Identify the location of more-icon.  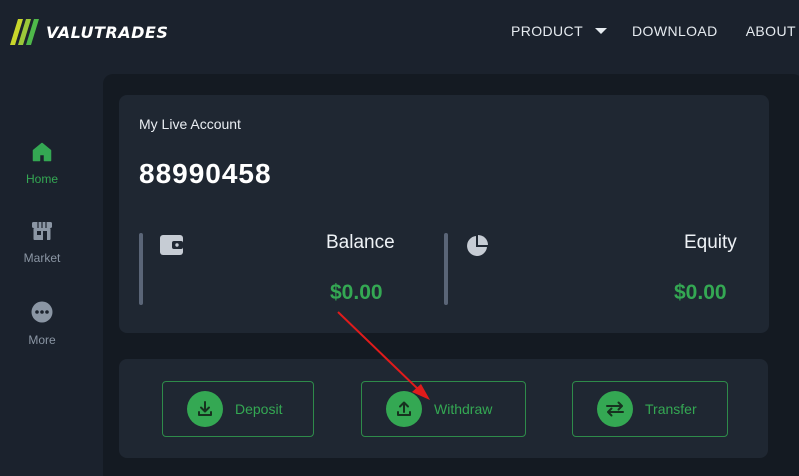
(42, 312).